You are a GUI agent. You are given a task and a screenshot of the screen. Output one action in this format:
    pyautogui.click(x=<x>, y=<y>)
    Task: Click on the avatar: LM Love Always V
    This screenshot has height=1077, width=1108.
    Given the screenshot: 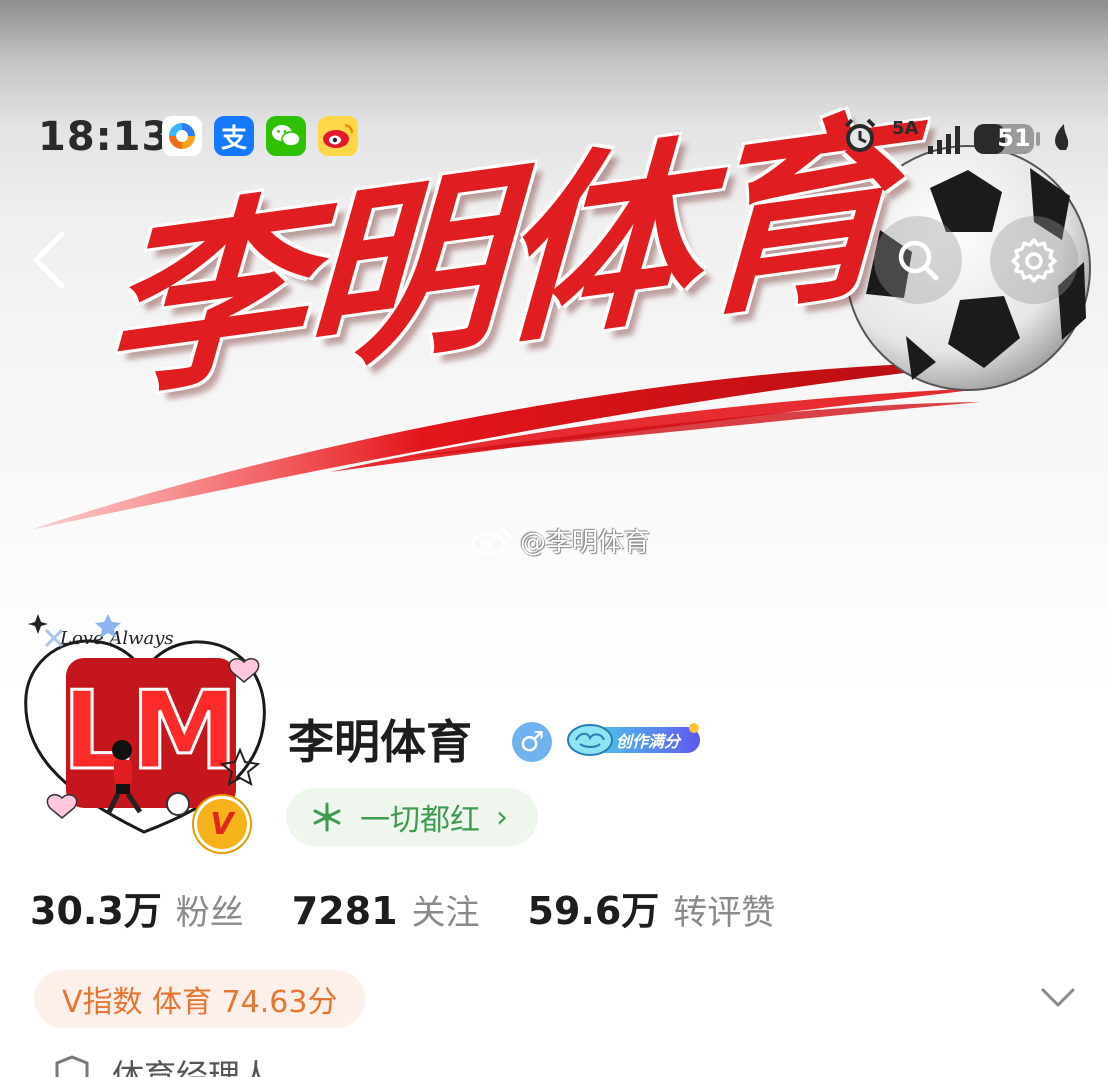 What is the action you would take?
    pyautogui.click(x=144, y=726)
    